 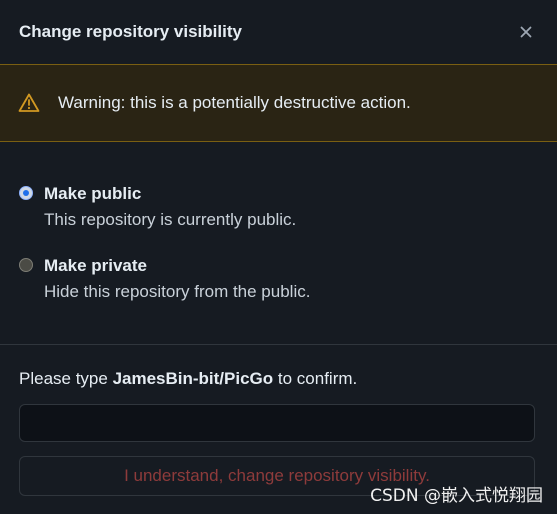 What do you see at coordinates (29, 103) in the screenshot?
I see `alert-triangle-icon` at bounding box center [29, 103].